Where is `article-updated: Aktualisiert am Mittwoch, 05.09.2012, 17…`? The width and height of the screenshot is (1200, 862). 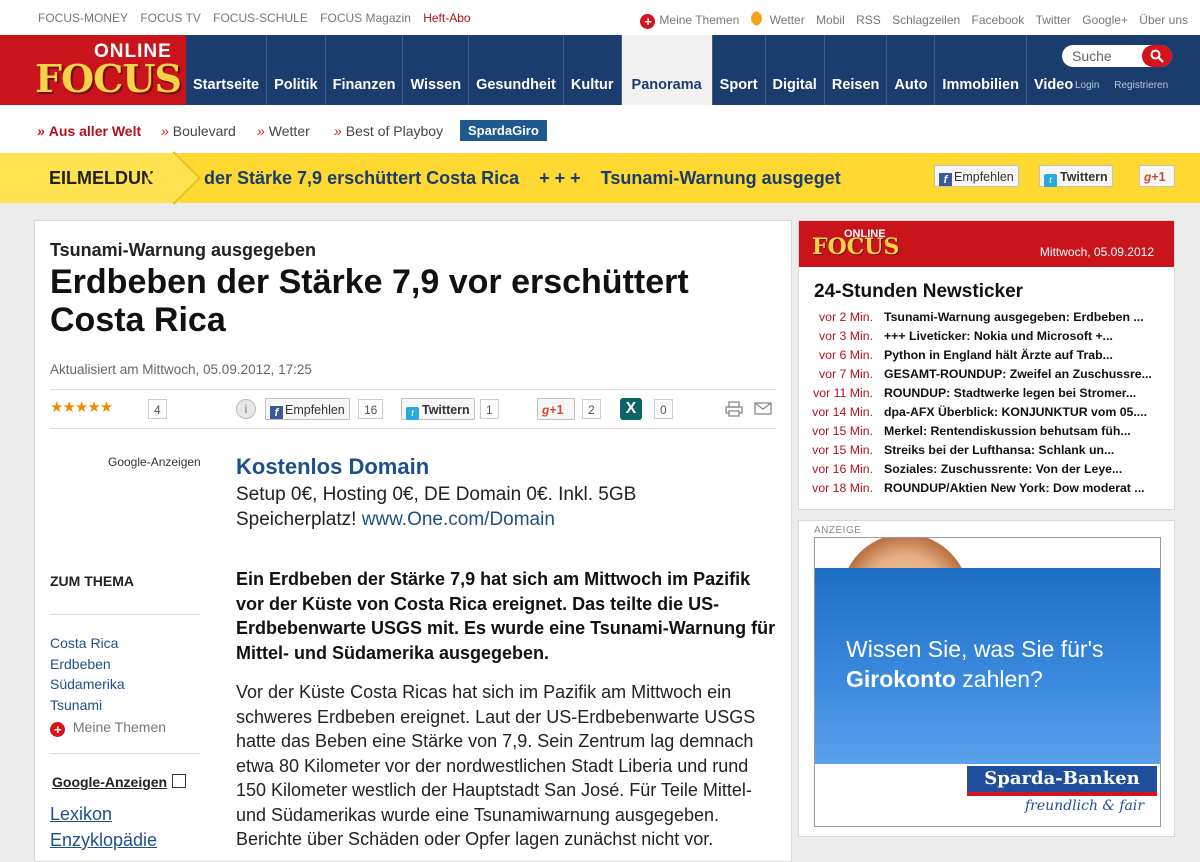
article-updated: Aktualisiert am Mittwoch, 05.09.2012, 17… is located at coordinates (181, 369).